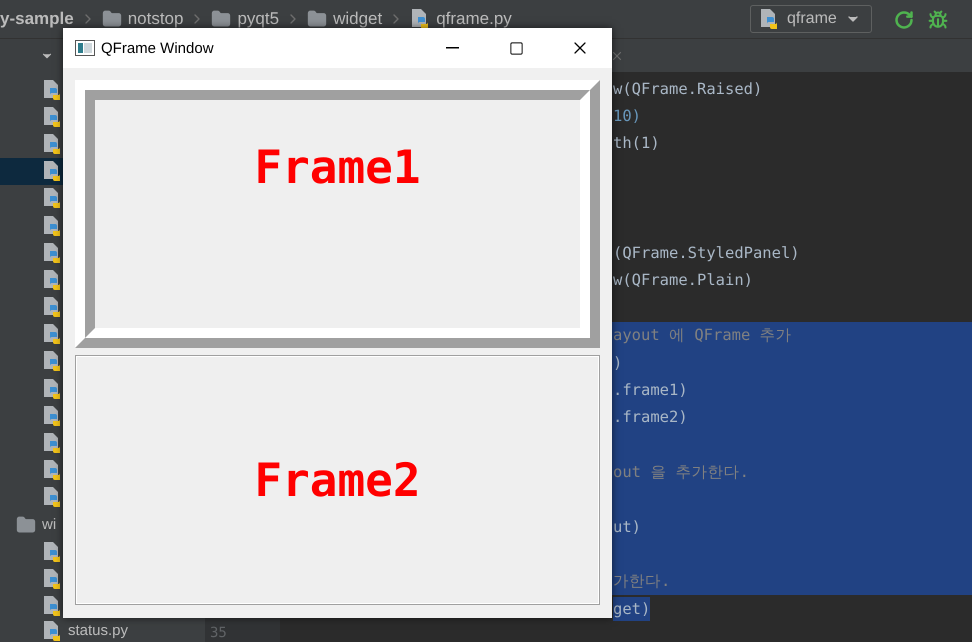 The height and width of the screenshot is (642, 972). What do you see at coordinates (337, 167) in the screenshot?
I see `frame-label: Frame1` at bounding box center [337, 167].